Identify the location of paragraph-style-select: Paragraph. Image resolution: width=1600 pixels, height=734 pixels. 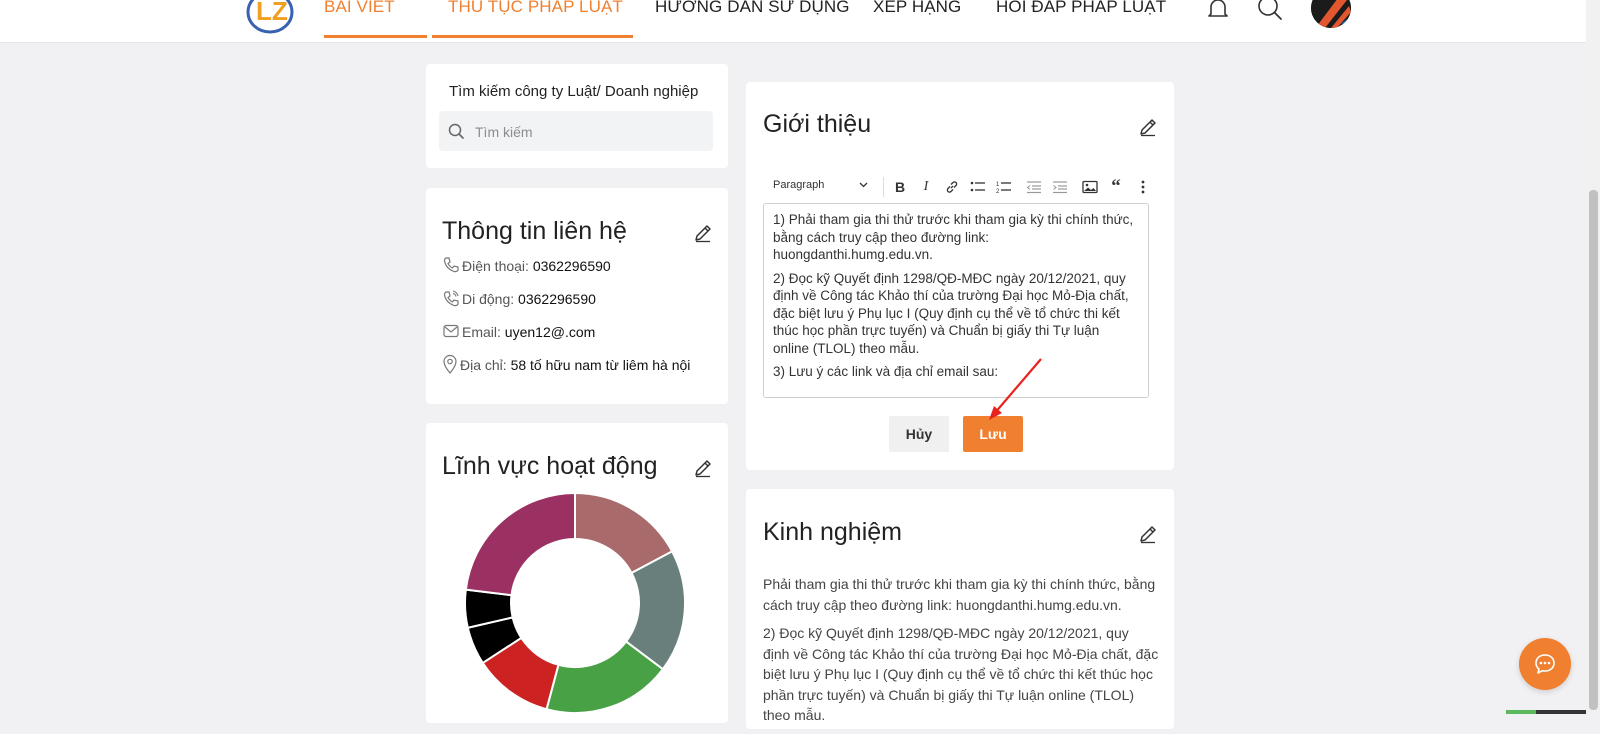
(798, 185).